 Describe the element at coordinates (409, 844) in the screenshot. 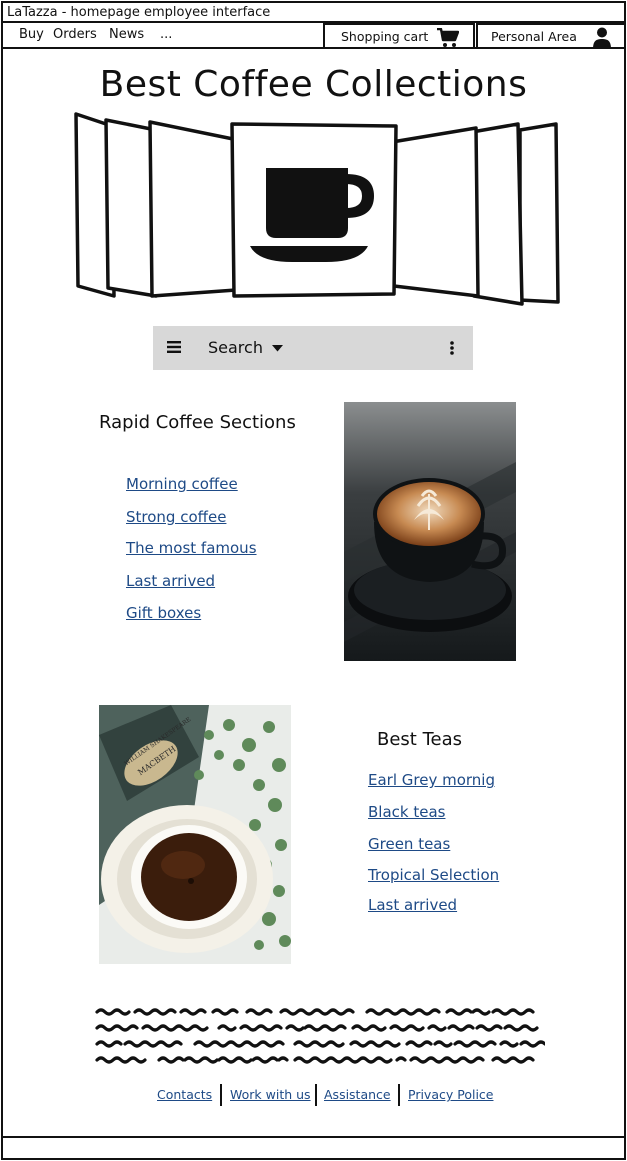

I see `link-green-teas: Green teas` at that location.